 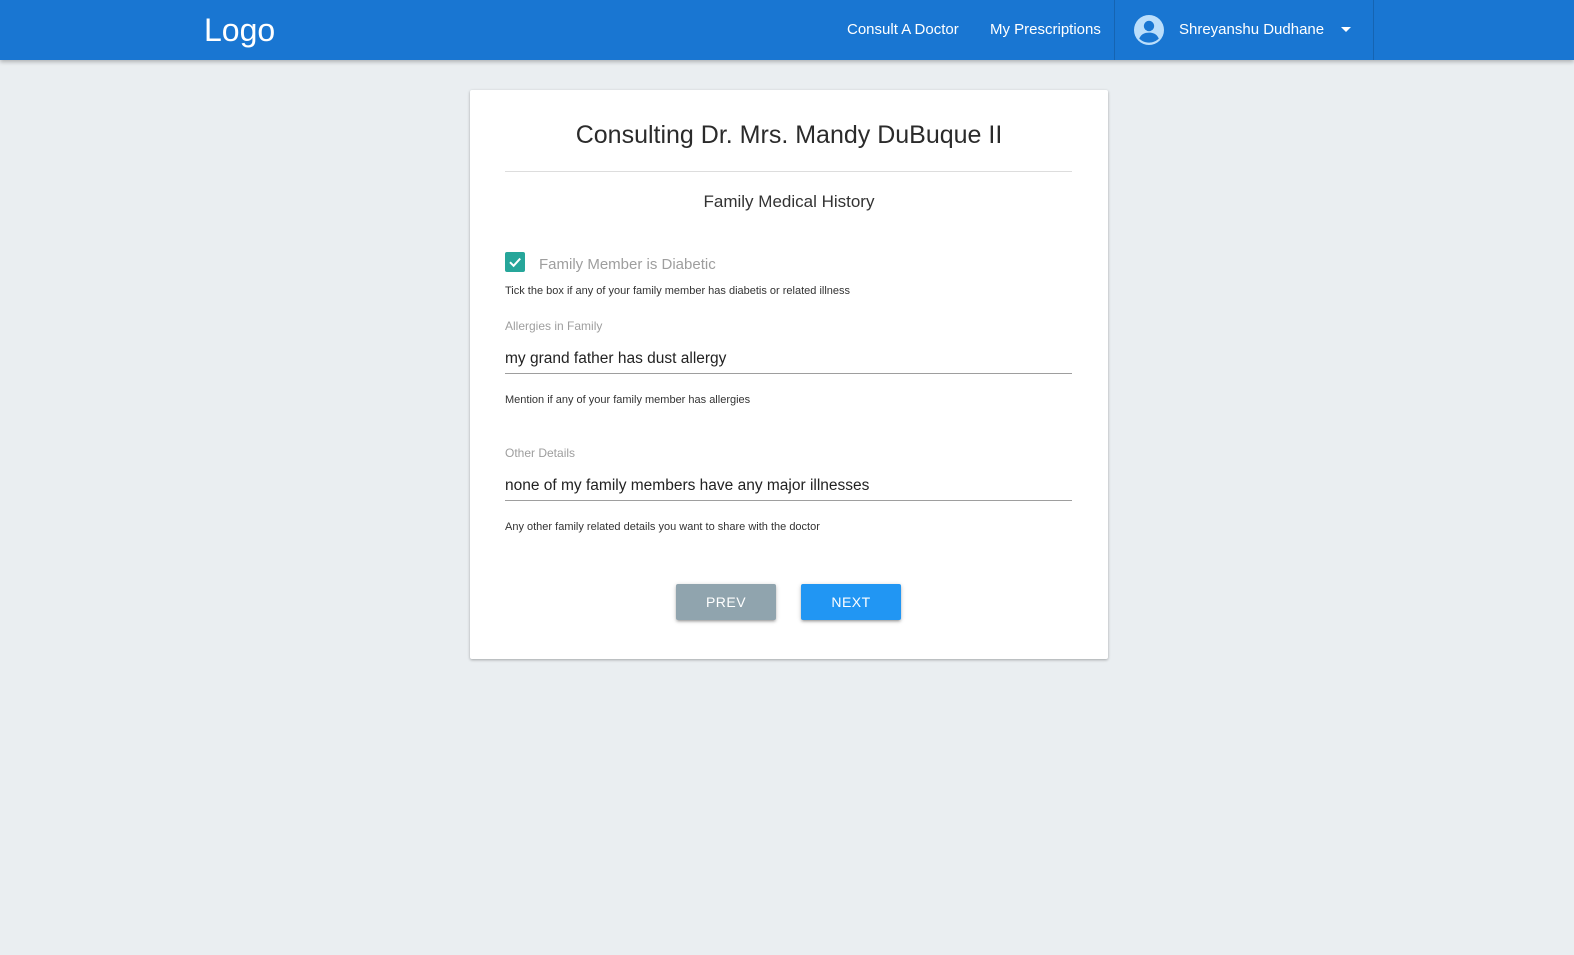 What do you see at coordinates (1346, 29) in the screenshot?
I see `caret-down-icon` at bounding box center [1346, 29].